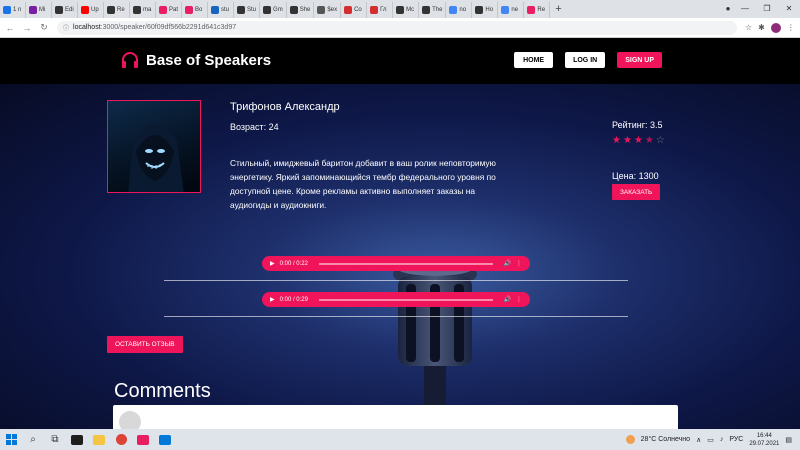 The image size is (800, 450). What do you see at coordinates (630, 439) in the screenshot?
I see `weather-icon` at bounding box center [630, 439].